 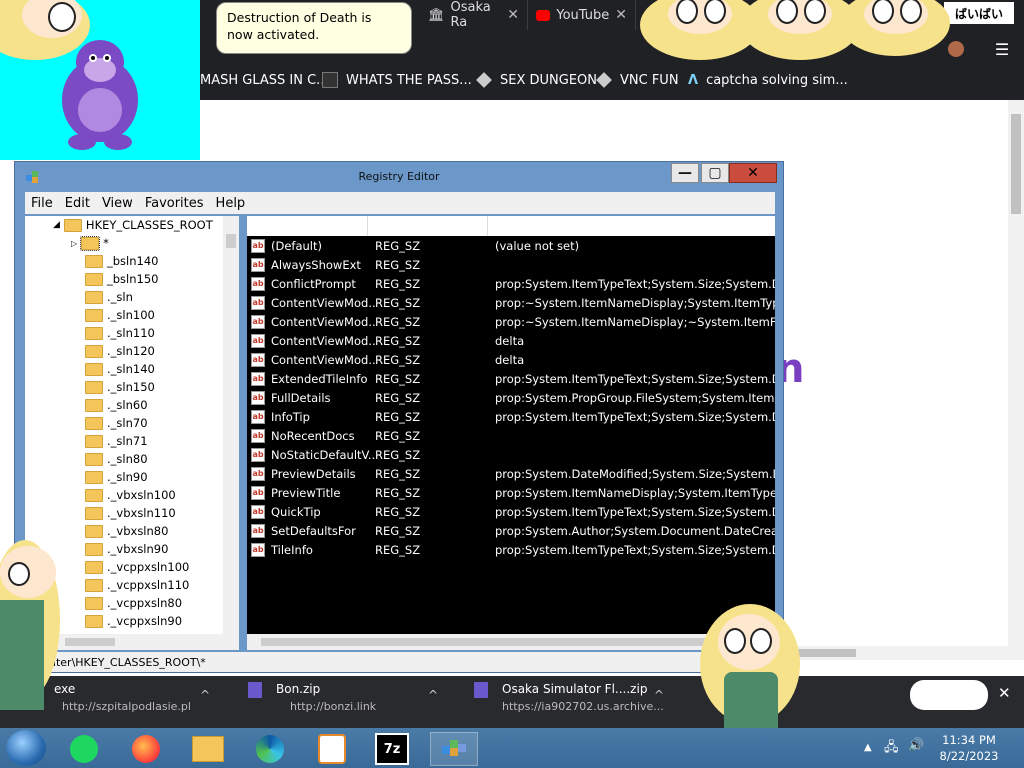 I want to click on menu-edit: Edit, so click(x=77, y=203).